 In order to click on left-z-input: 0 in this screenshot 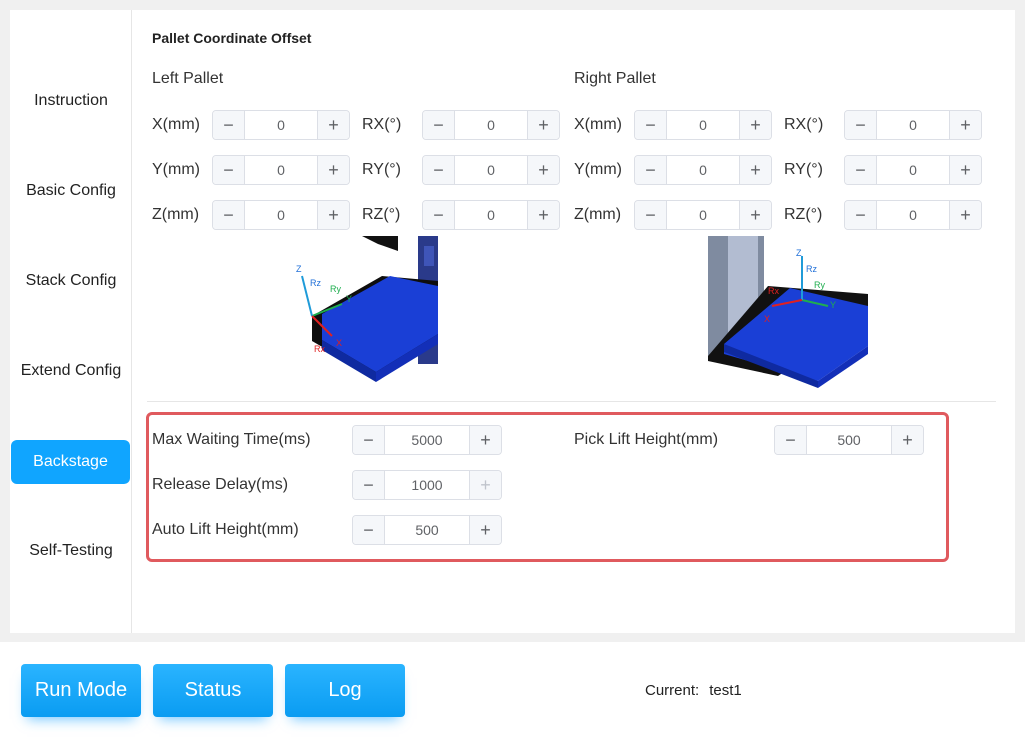, I will do `click(281, 215)`.